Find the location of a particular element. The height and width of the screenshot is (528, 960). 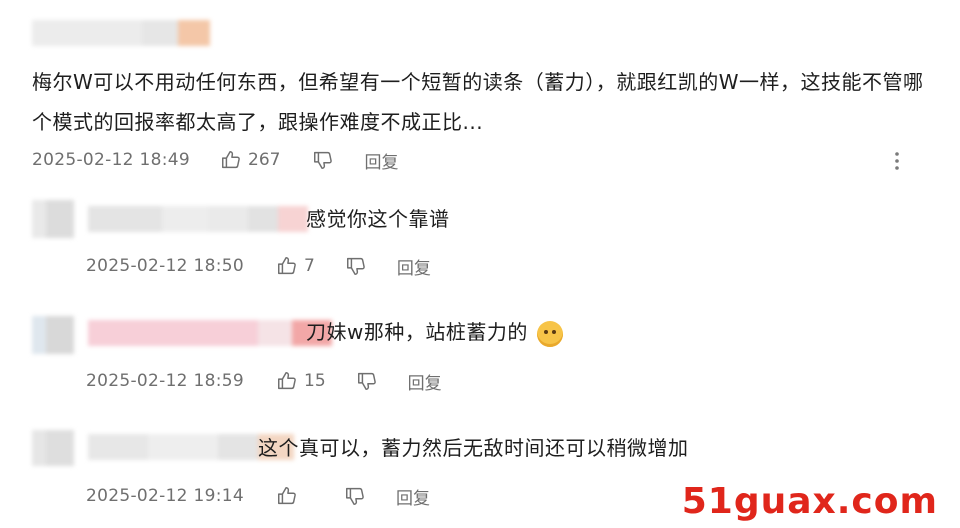

timestamp: 2025-02-12 19:14 is located at coordinates (165, 496).